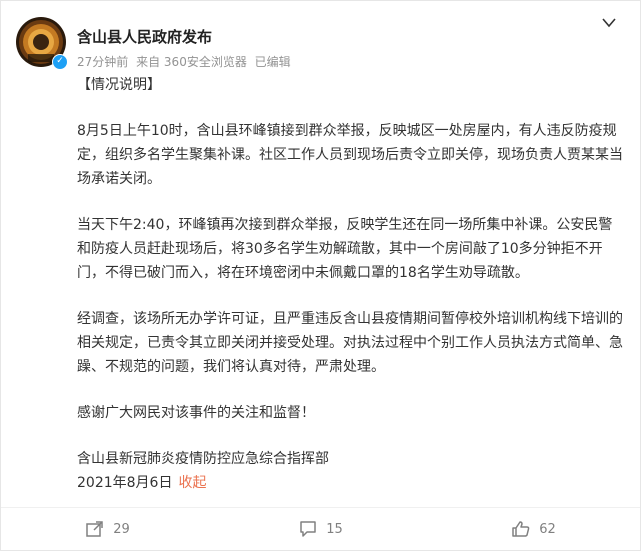 The image size is (641, 551). I want to click on collapse-link: 收起, so click(192, 483).